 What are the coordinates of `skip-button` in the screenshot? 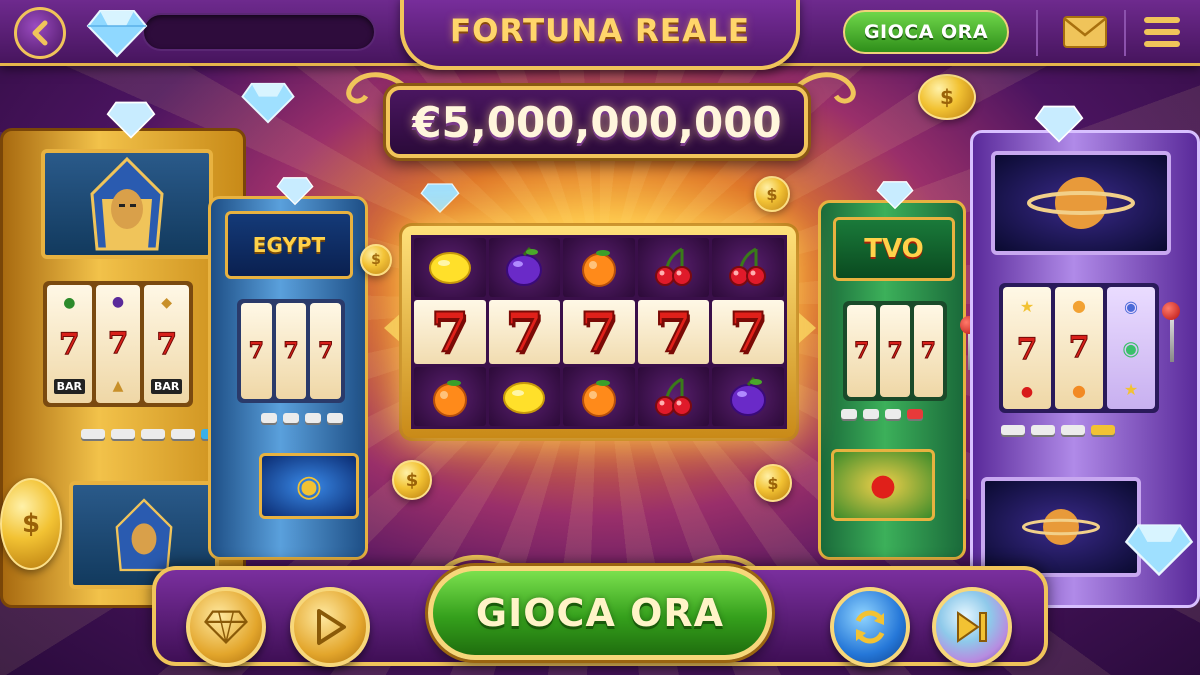 It's located at (972, 627).